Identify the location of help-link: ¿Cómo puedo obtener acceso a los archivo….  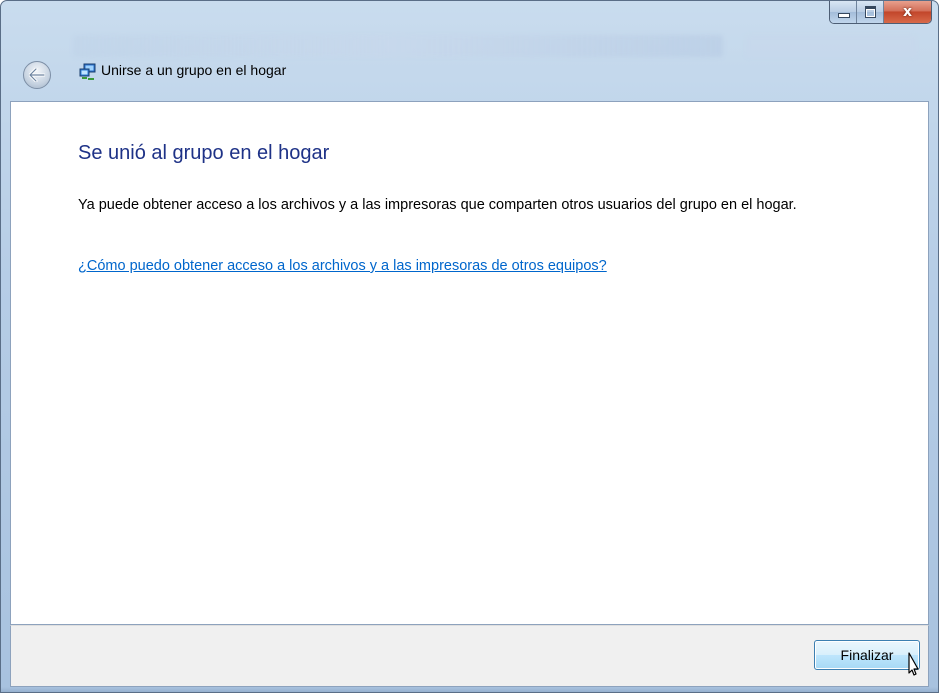
(342, 266).